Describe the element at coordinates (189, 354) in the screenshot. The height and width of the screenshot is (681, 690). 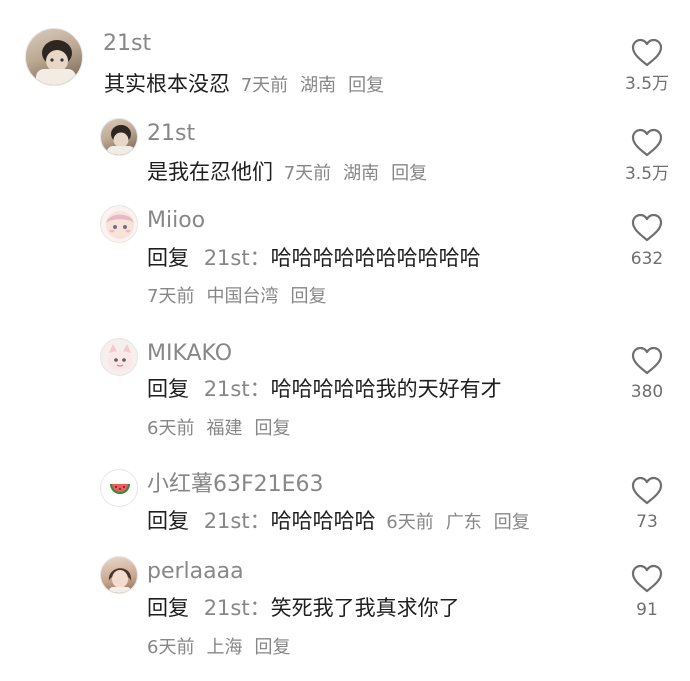
I see `comment-username: MIKAKO` at that location.